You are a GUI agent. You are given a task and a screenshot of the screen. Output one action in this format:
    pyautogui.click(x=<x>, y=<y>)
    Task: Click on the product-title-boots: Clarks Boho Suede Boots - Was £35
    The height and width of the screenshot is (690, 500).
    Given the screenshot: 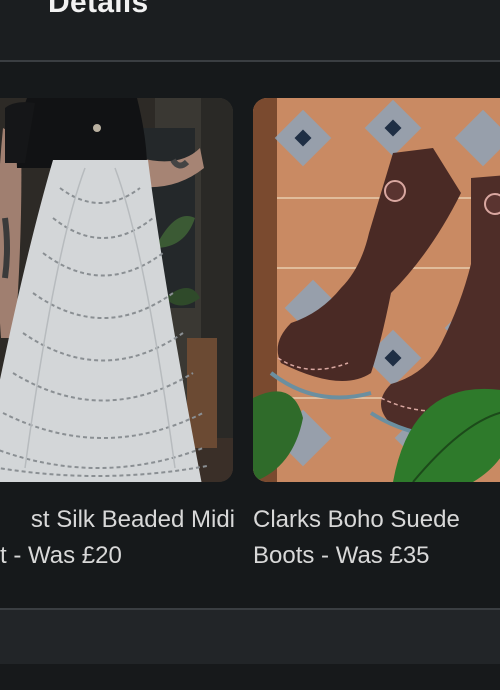 What is the action you would take?
    pyautogui.click(x=376, y=538)
    